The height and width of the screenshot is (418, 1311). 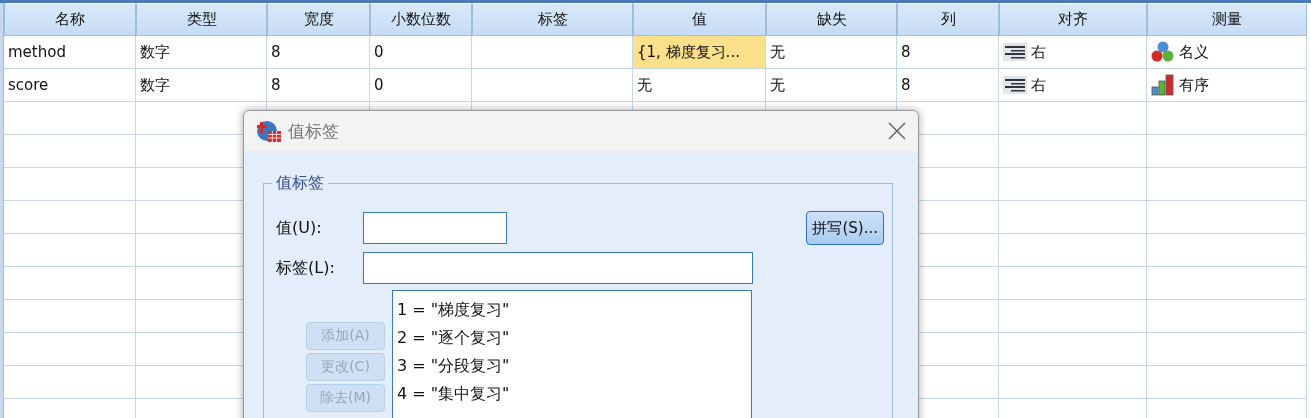 I want to click on group-title: 值标签, so click(x=300, y=183).